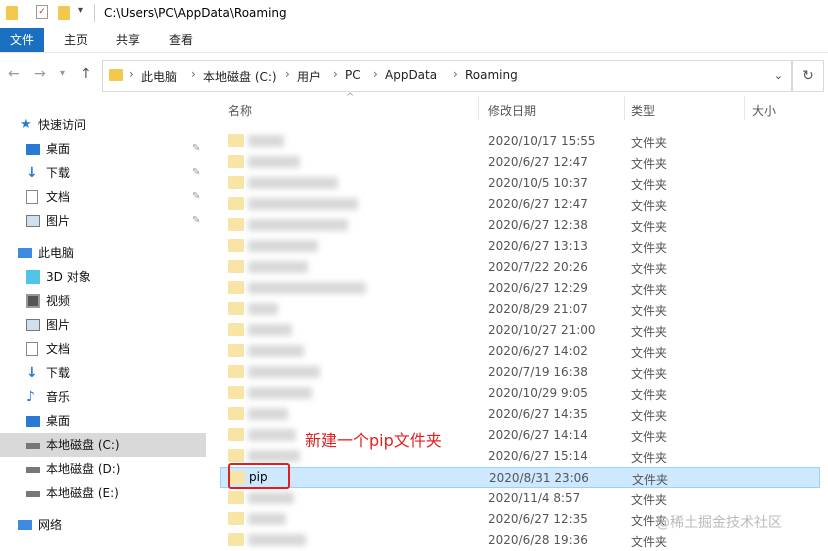 This screenshot has width=828, height=551. Describe the element at coordinates (353, 75) in the screenshot. I see `breadcrumb-pc: PC` at that location.